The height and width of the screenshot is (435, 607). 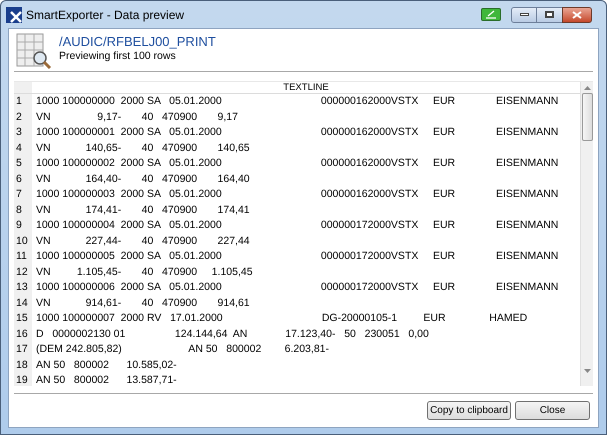 What do you see at coordinates (142, 241) in the screenshot?
I see `table-cell-text: VN 227,44- 40 470900 227,44` at bounding box center [142, 241].